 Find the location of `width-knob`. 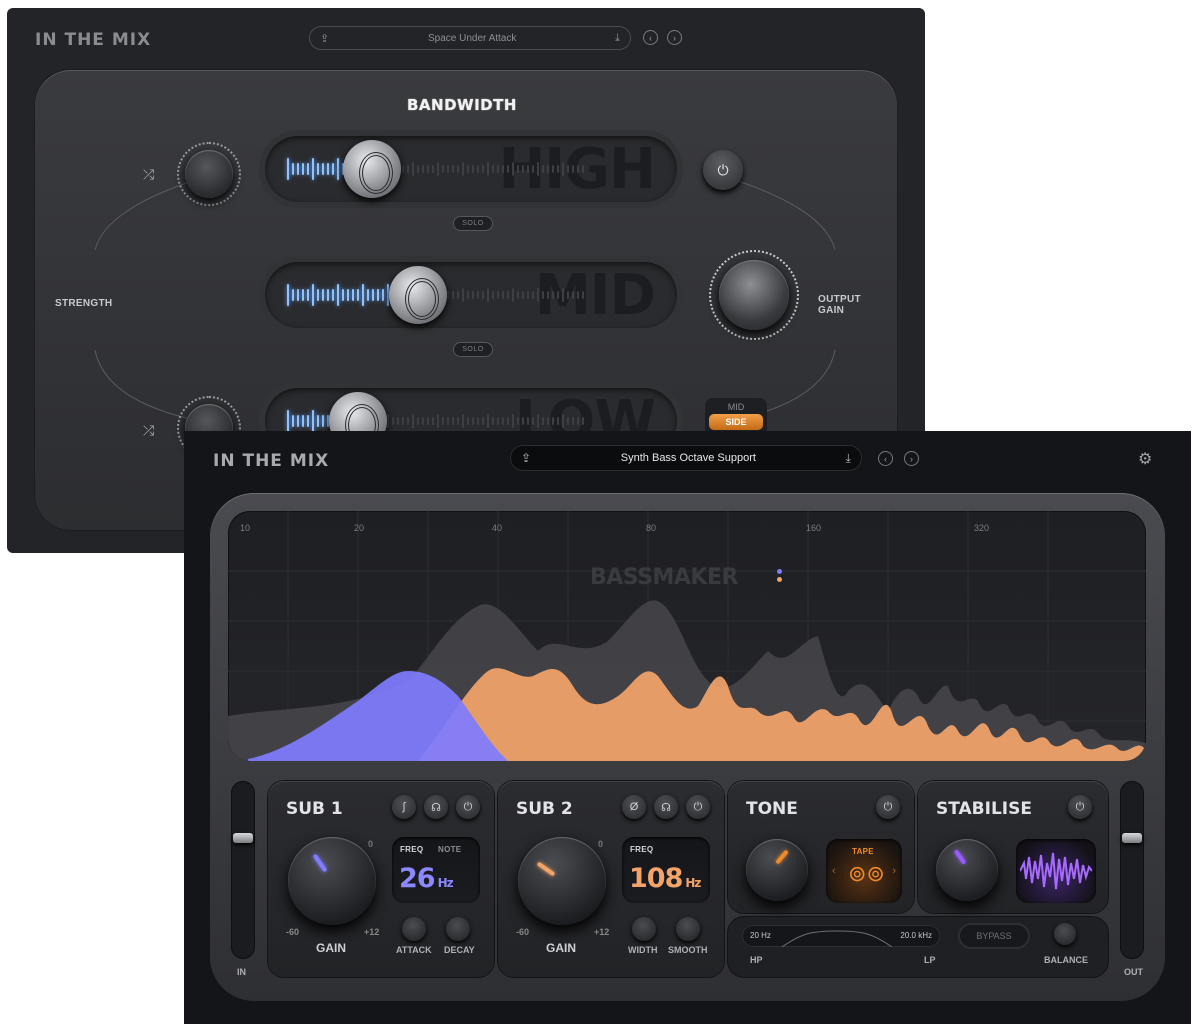

width-knob is located at coordinates (644, 929).